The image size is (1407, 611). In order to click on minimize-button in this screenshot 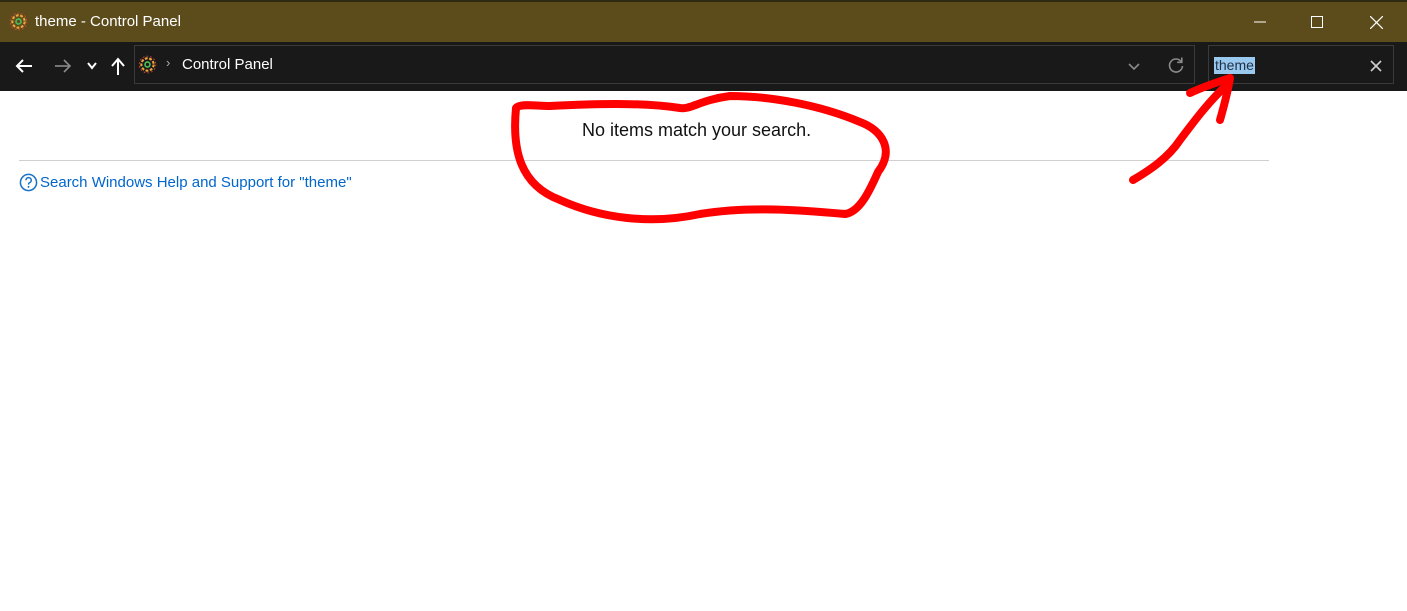, I will do `click(1260, 22)`.